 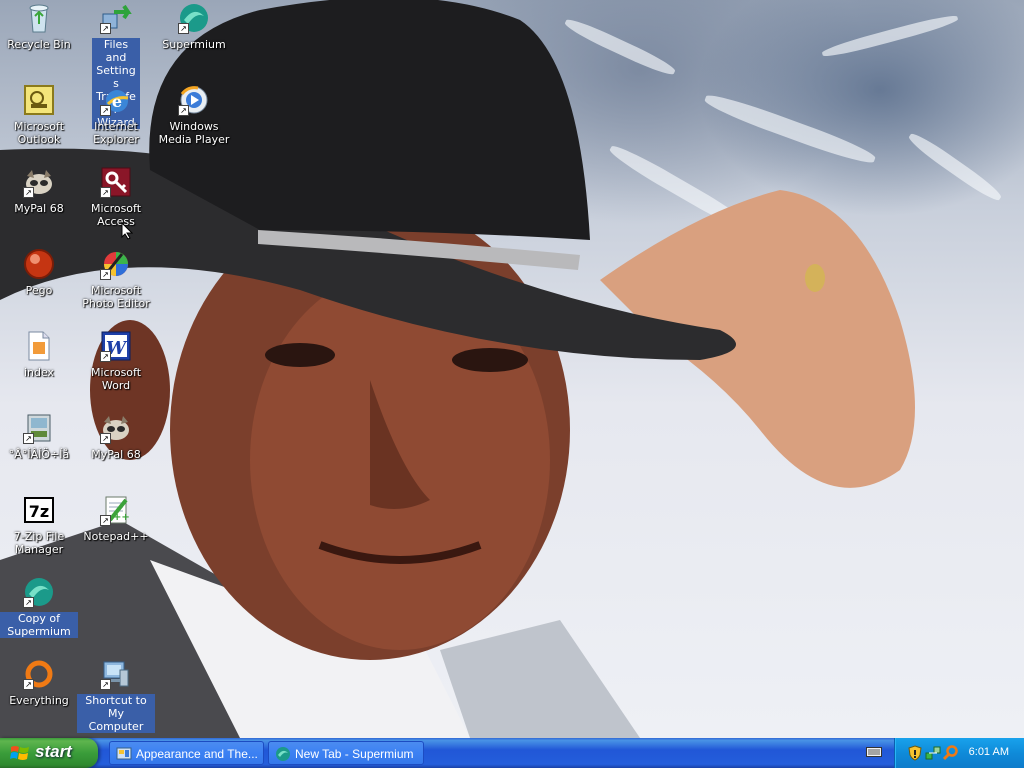 I want to click on windows-media-player-shortcut: ↗ Windows Media Player, so click(x=194, y=115).